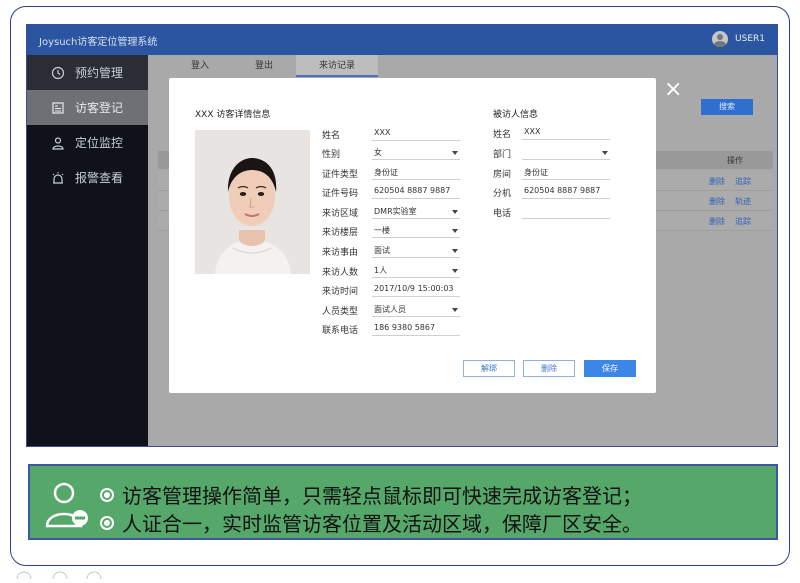  What do you see at coordinates (416, 310) in the screenshot?
I see `person-type-select: 面试人员` at bounding box center [416, 310].